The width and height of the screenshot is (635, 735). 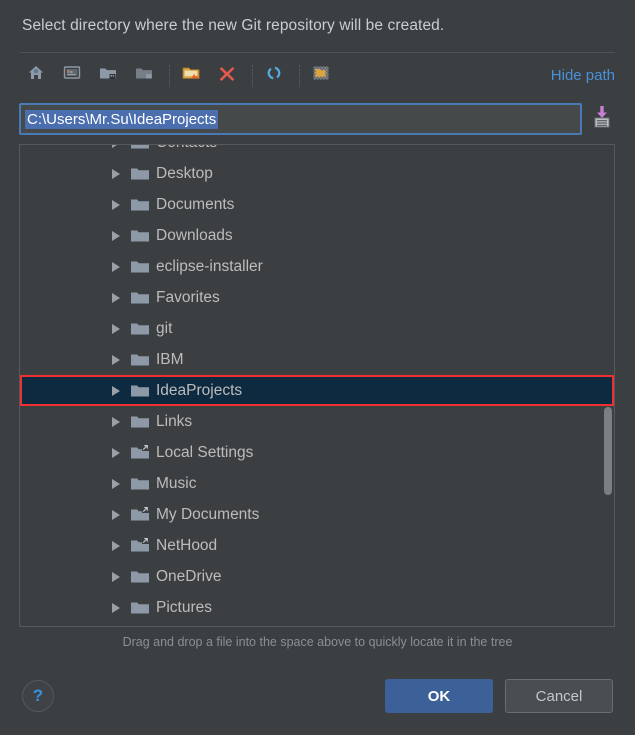 I want to click on tree-row-label: Links, so click(x=174, y=421).